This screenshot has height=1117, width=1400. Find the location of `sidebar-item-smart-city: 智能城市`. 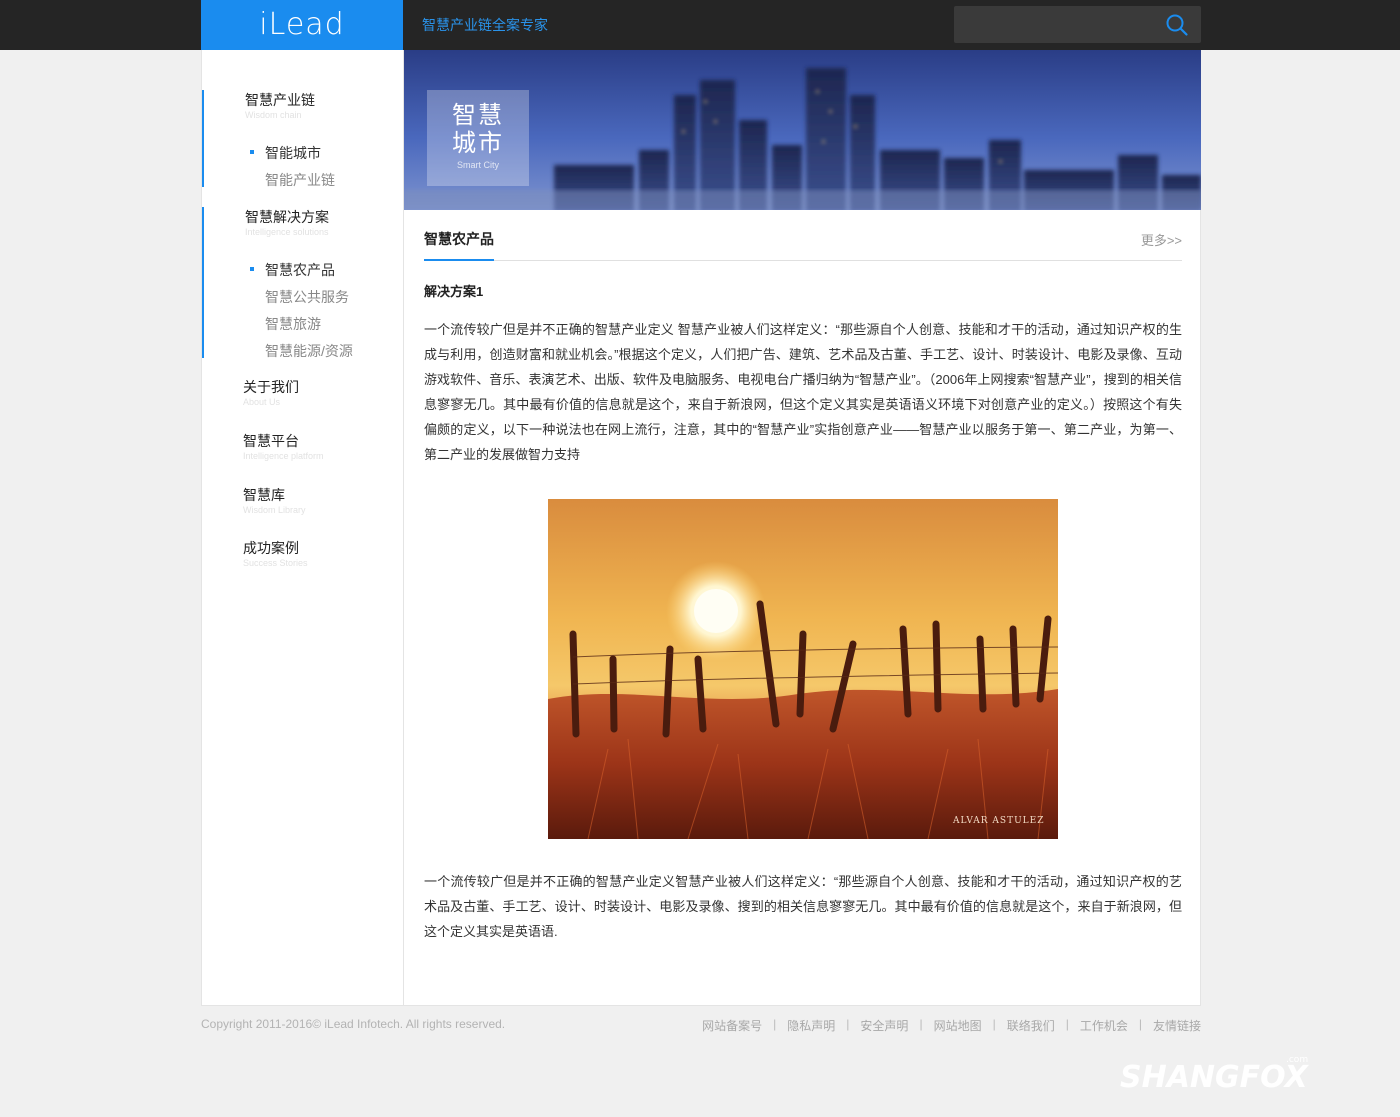

sidebar-item-smart-city: 智能城市 is located at coordinates (285, 153).